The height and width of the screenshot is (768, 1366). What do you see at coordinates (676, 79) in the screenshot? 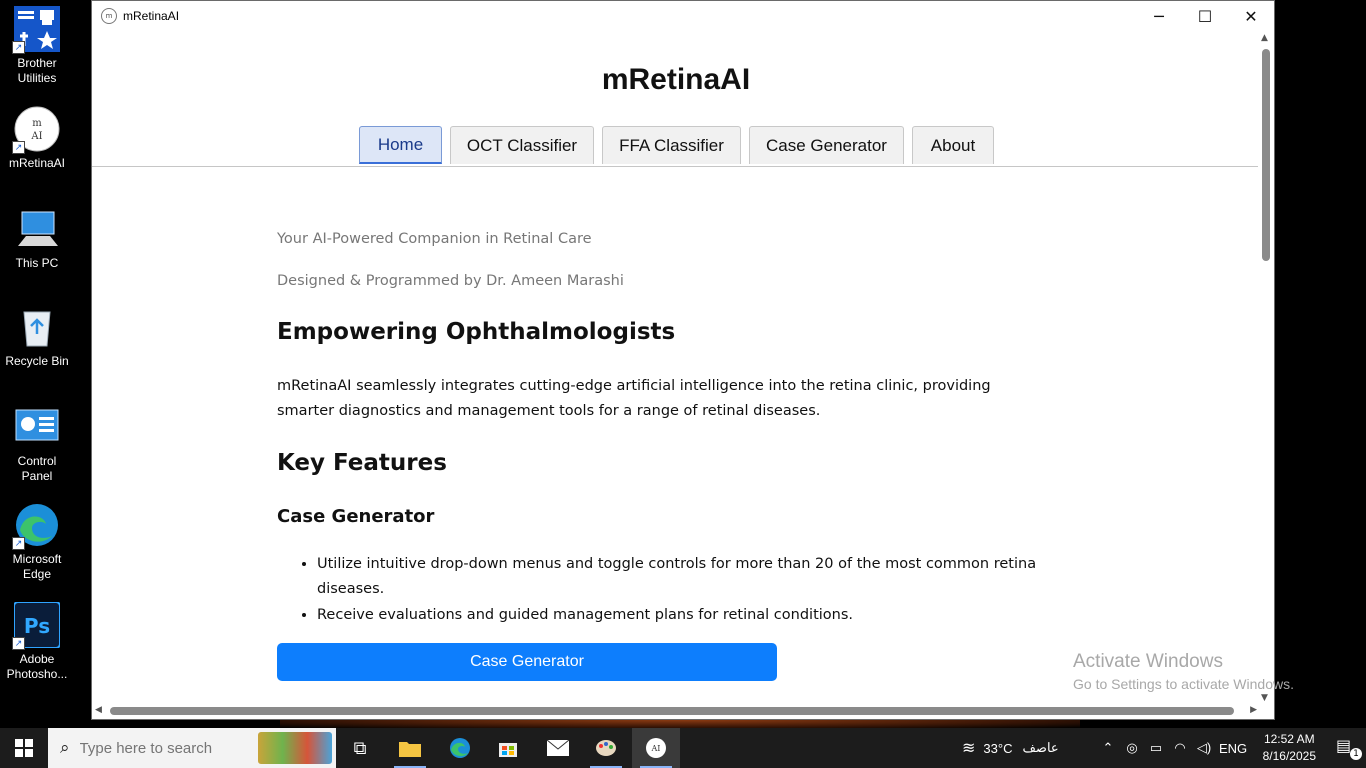
I see `page-title: mRetinaAI` at bounding box center [676, 79].